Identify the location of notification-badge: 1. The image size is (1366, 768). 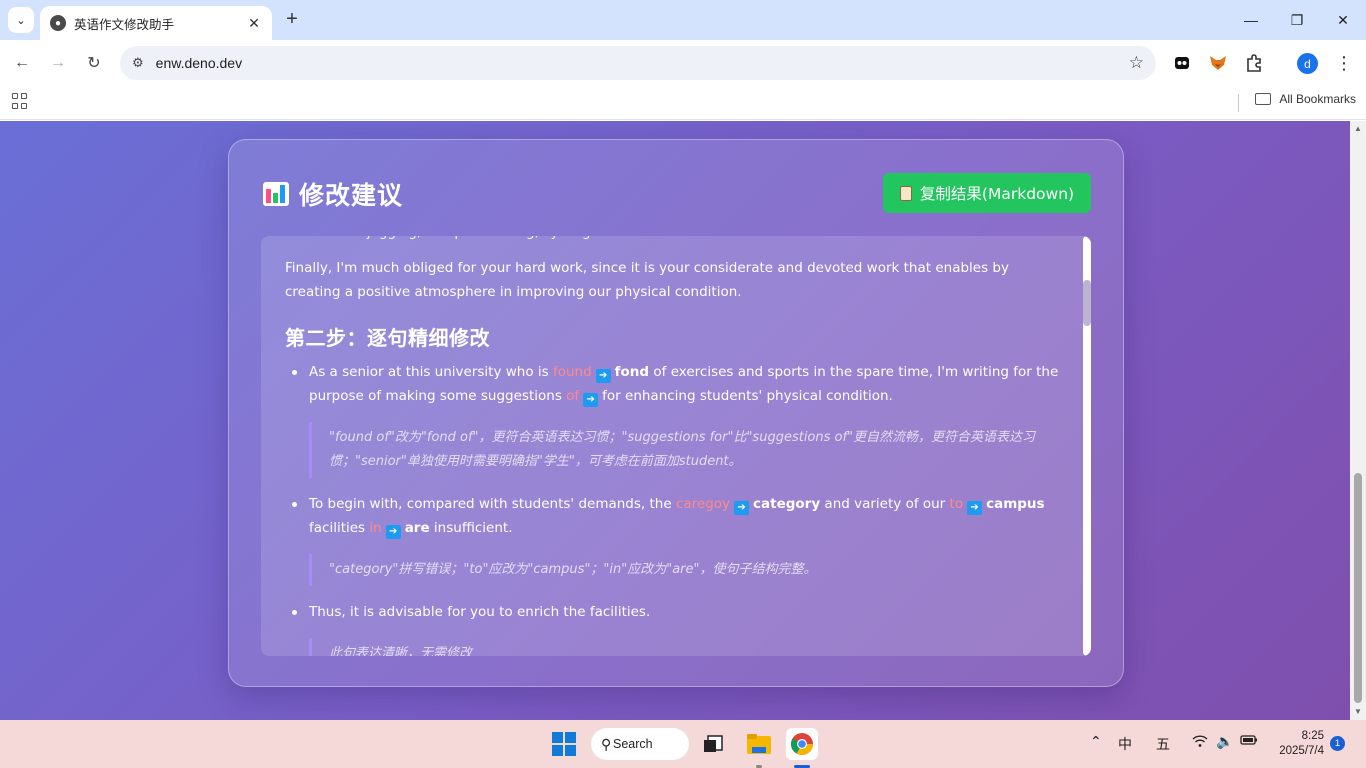
(1337, 743).